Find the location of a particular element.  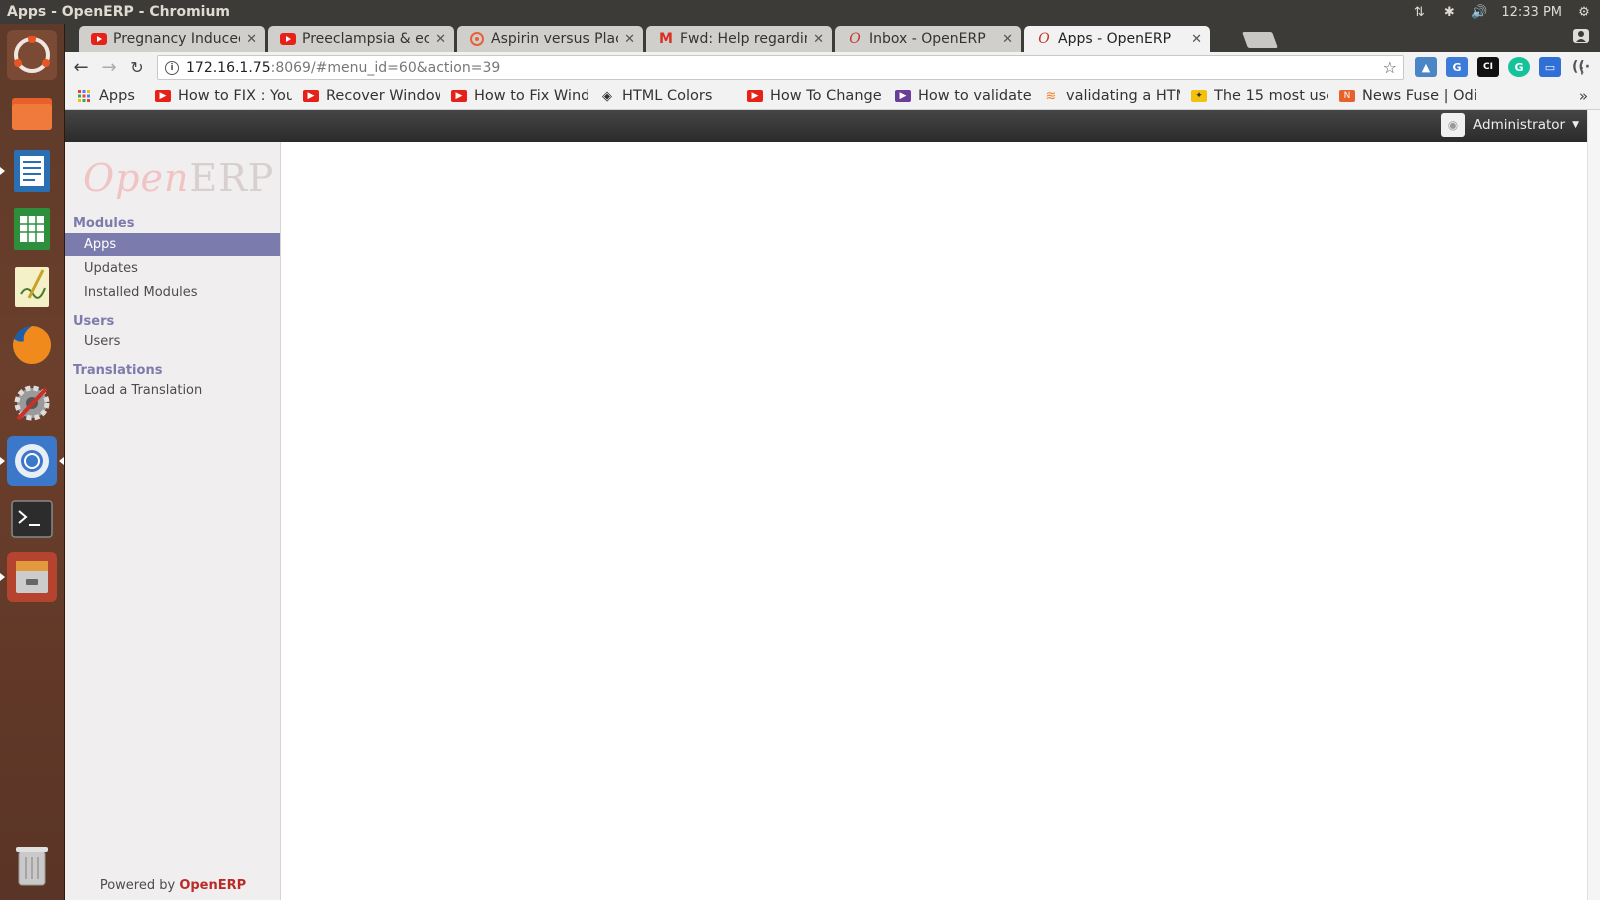

extension-ci-icon: CI is located at coordinates (1488, 67).